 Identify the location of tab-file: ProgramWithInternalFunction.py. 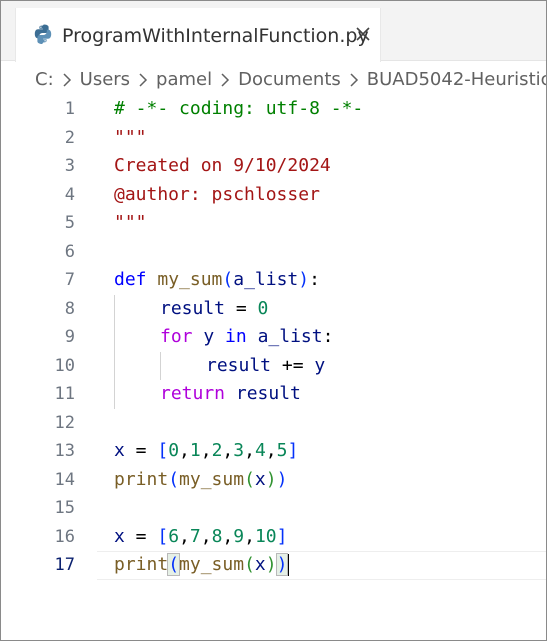
(198, 35).